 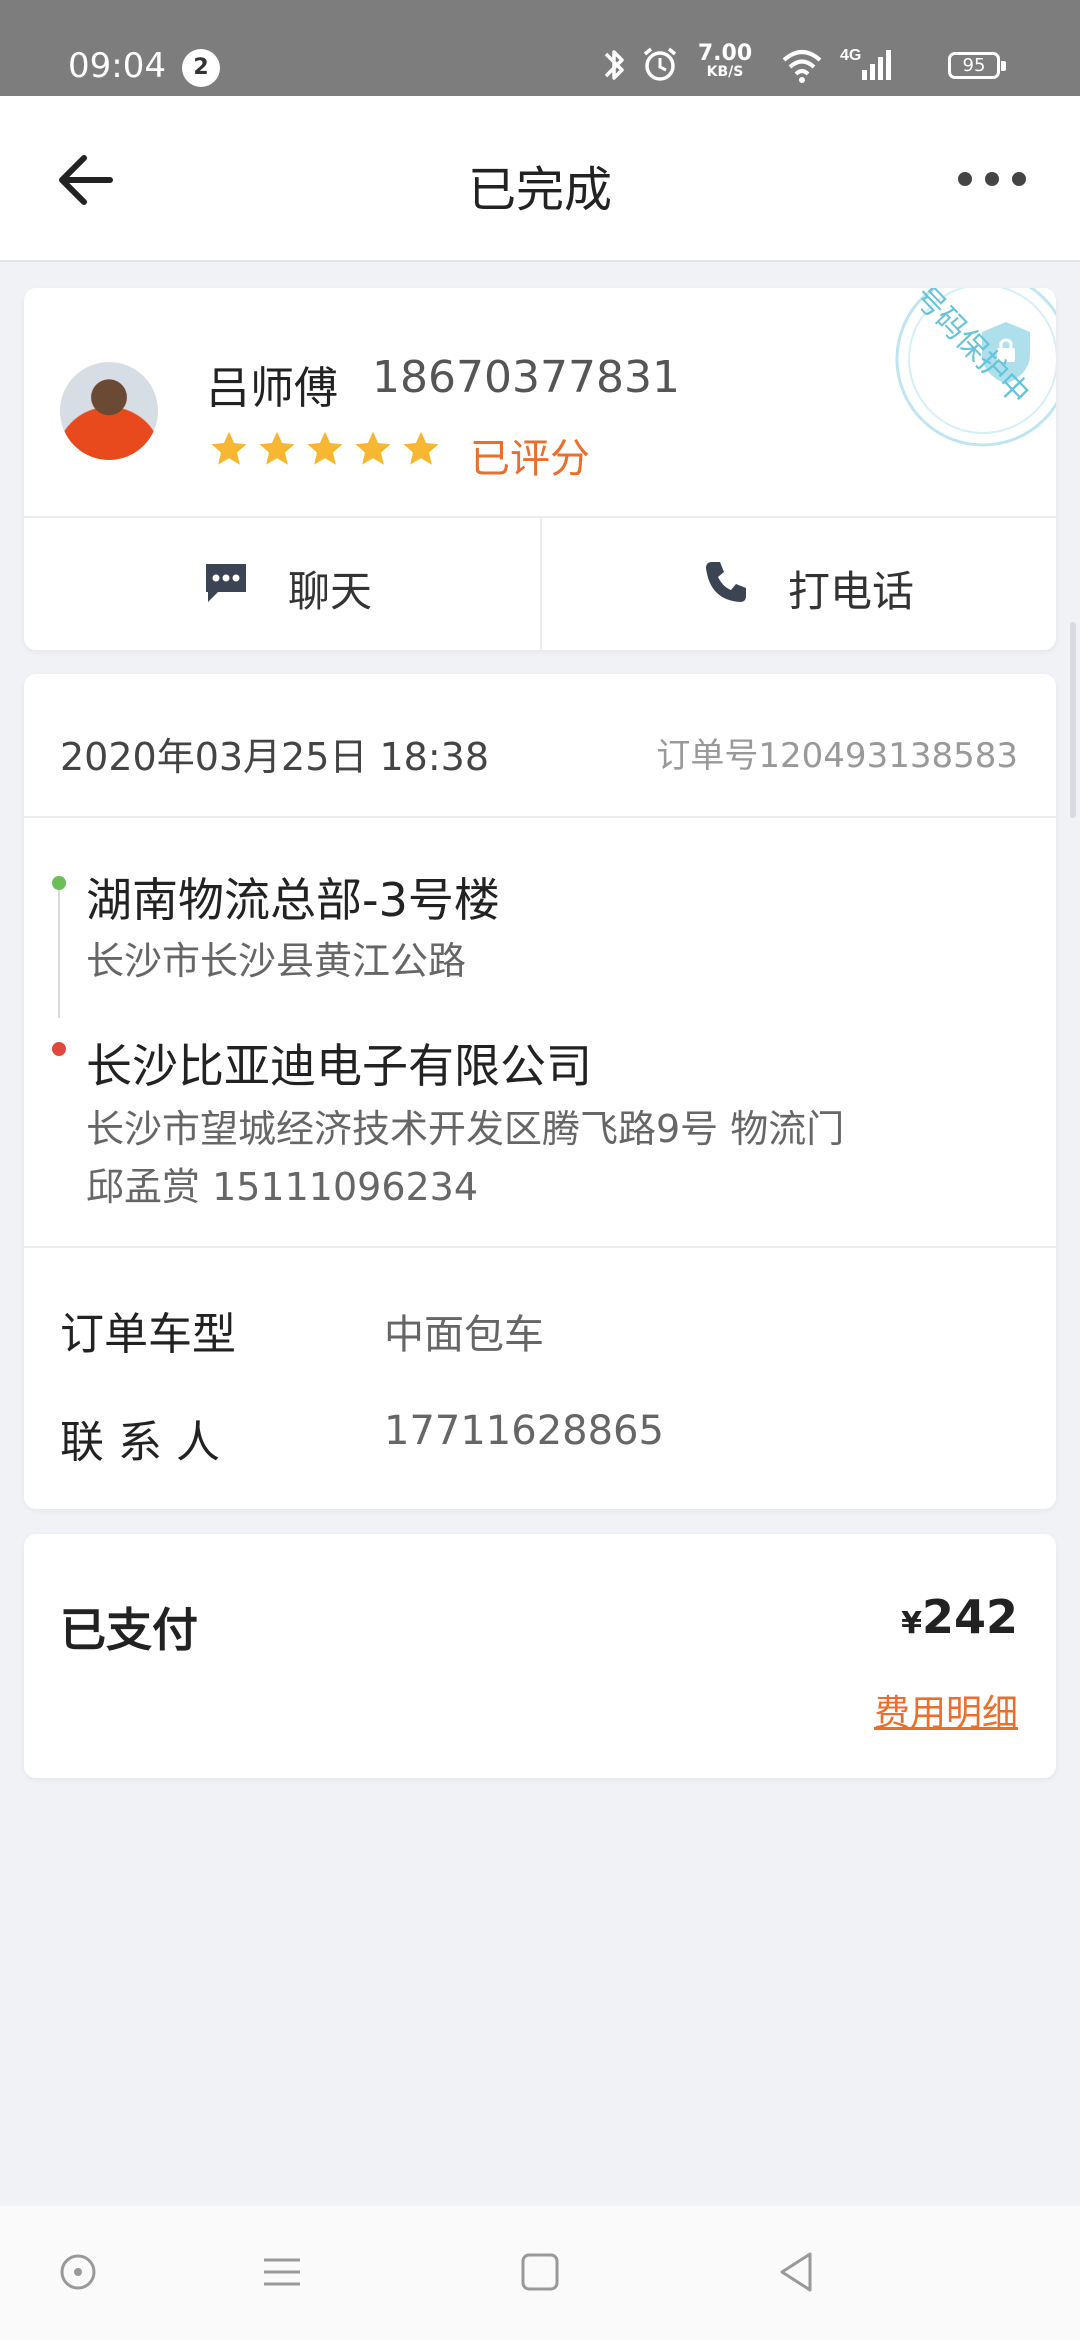 I want to click on title-bar: 已完成, so click(x=540, y=179).